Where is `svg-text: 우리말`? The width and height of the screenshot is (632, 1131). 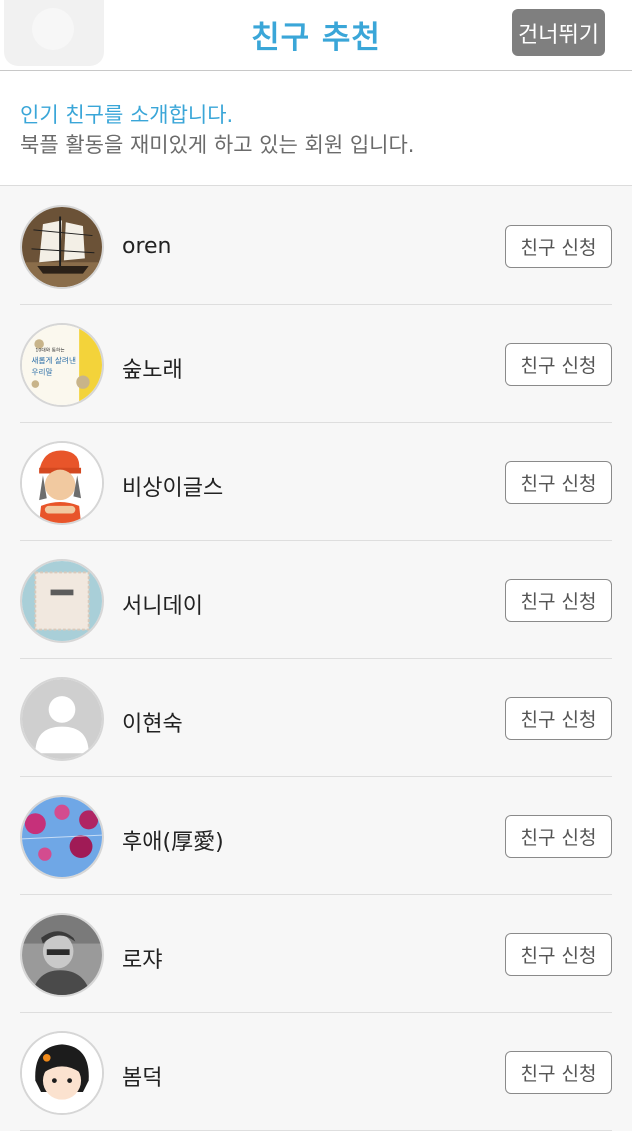 svg-text: 우리말 is located at coordinates (42, 372).